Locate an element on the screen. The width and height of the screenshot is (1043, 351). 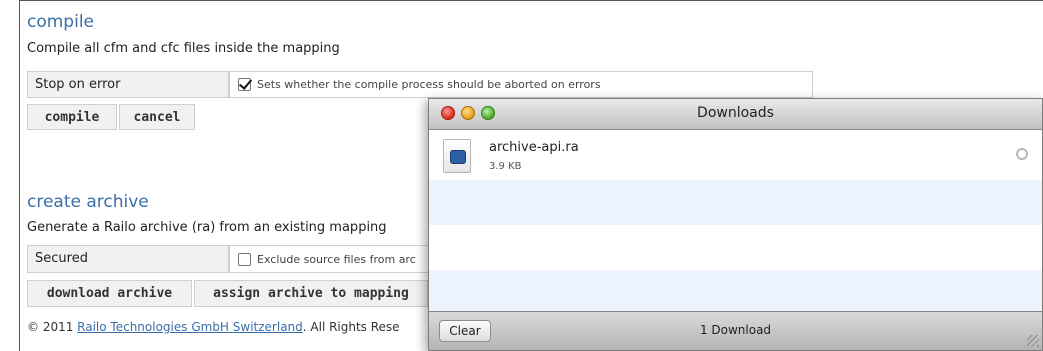
cancel-button: cancel is located at coordinates (157, 117).